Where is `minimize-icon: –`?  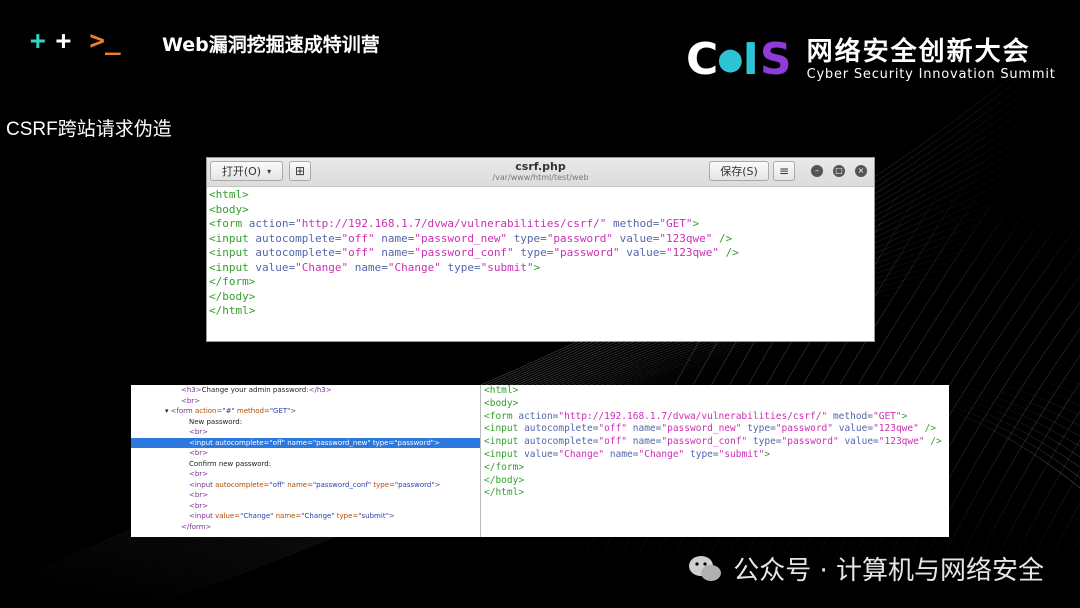
minimize-icon: – is located at coordinates (817, 171).